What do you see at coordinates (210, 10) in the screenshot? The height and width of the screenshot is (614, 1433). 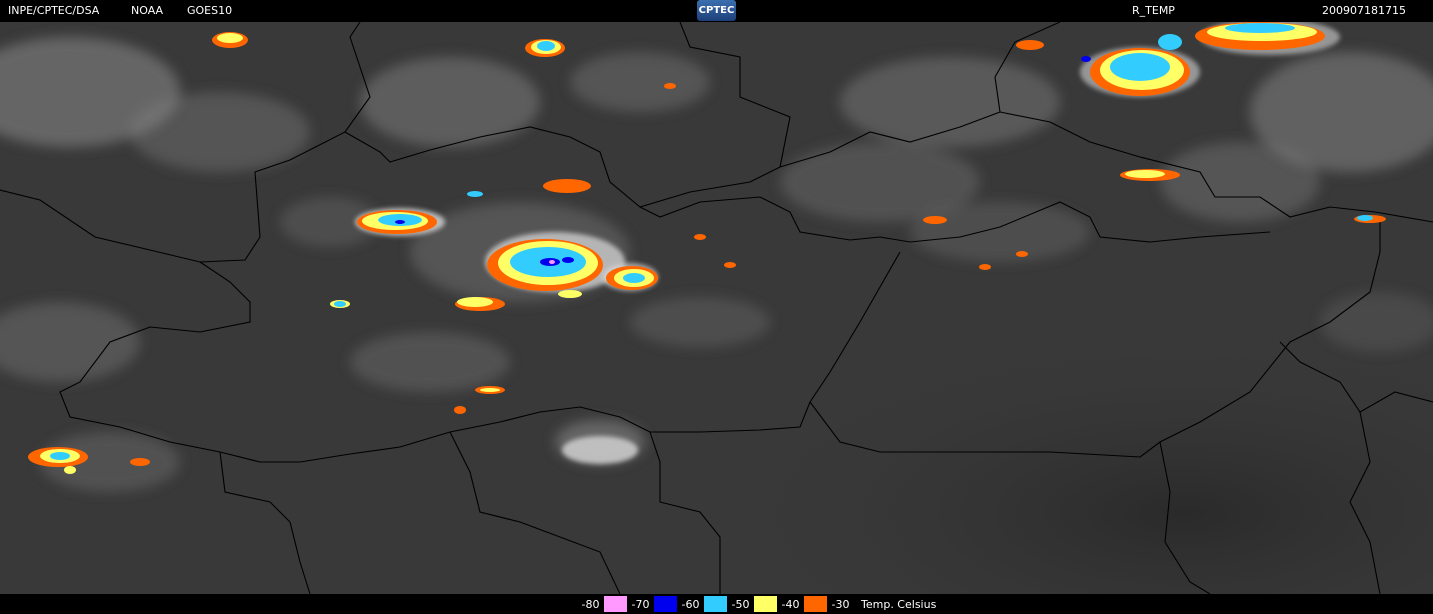 I see `satellite-label: GOES10` at bounding box center [210, 10].